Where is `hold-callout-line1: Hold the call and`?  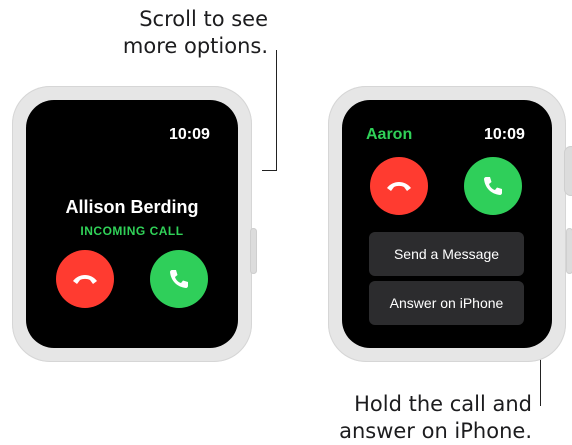
hold-callout-line1: Hold the call and is located at coordinates (443, 404).